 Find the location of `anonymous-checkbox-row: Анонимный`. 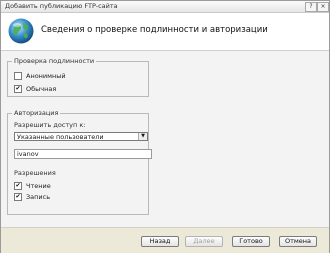

anonymous-checkbox-row: Анонимный is located at coordinates (40, 75).